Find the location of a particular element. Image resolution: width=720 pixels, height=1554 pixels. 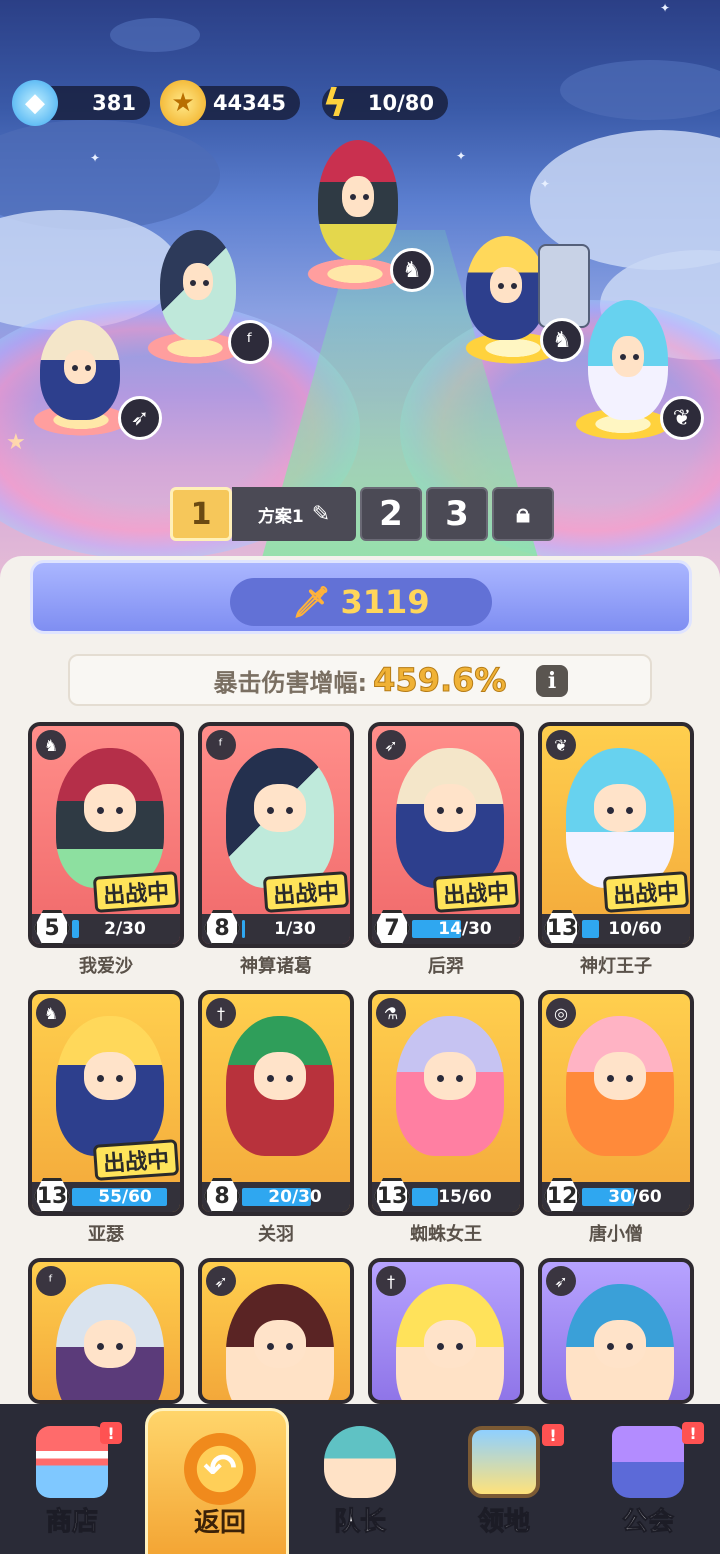

shop-icon is located at coordinates (72, 1462).